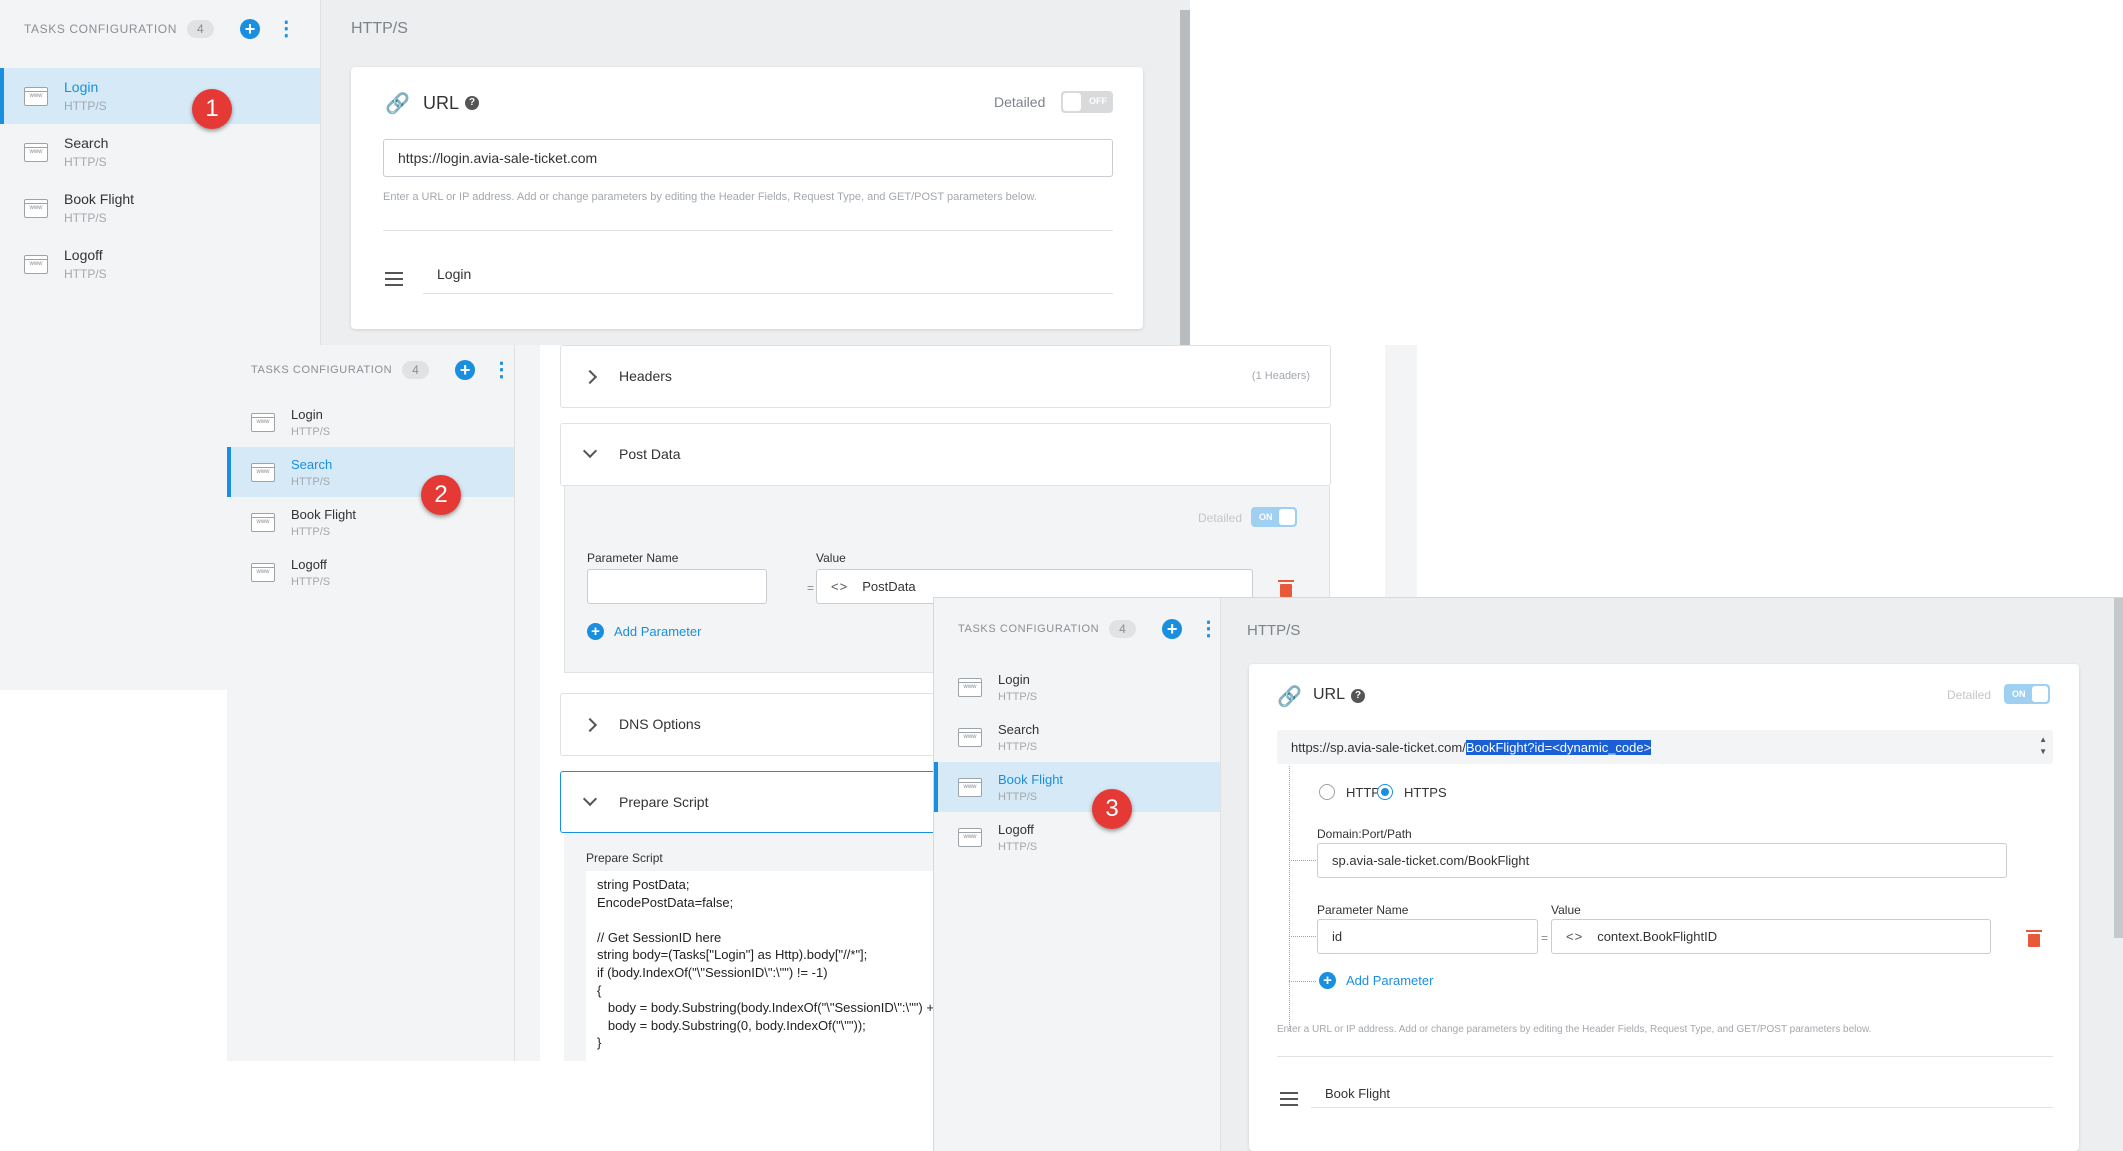  I want to click on https-radio, so click(1385, 792).